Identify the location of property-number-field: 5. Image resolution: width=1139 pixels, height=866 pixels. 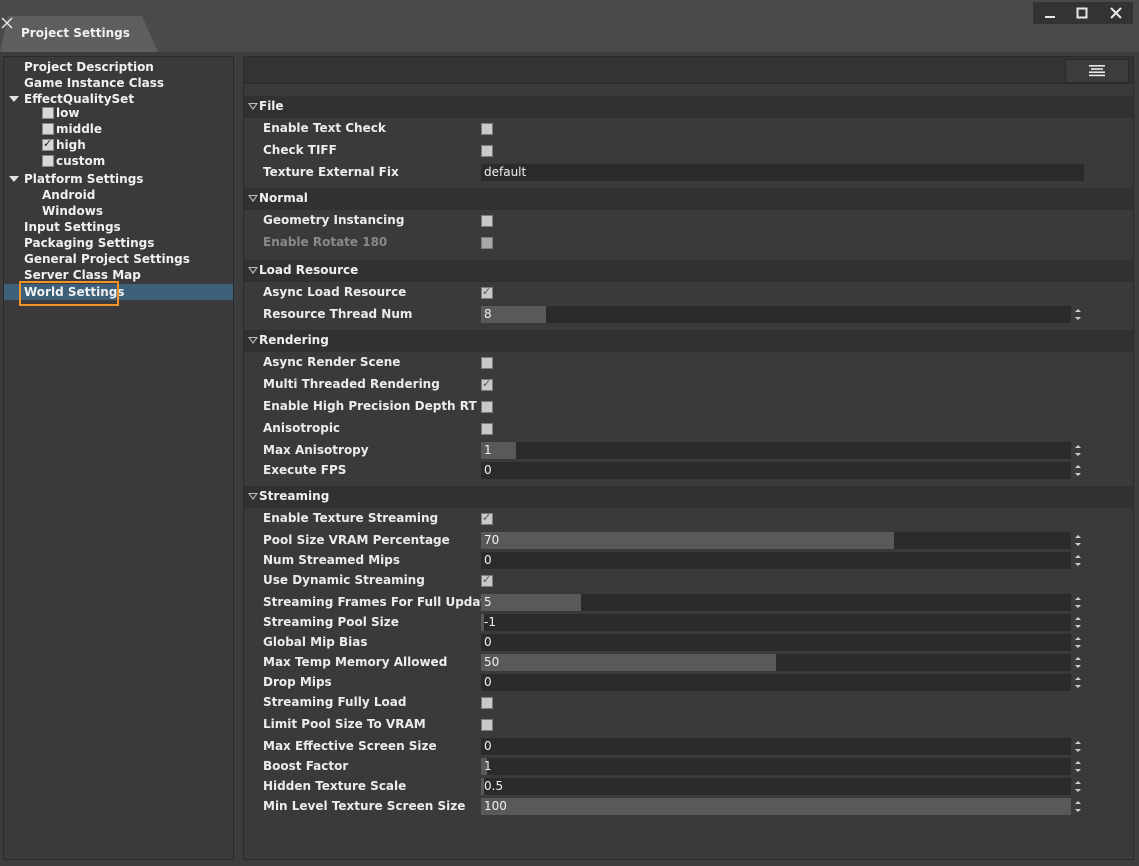
(776, 602).